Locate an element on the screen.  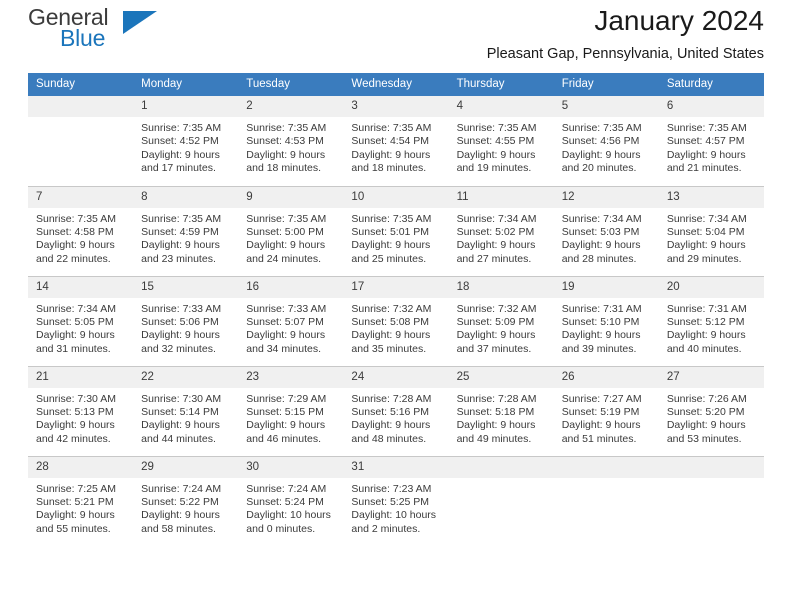
day-number: 30 is located at coordinates (291, 467).